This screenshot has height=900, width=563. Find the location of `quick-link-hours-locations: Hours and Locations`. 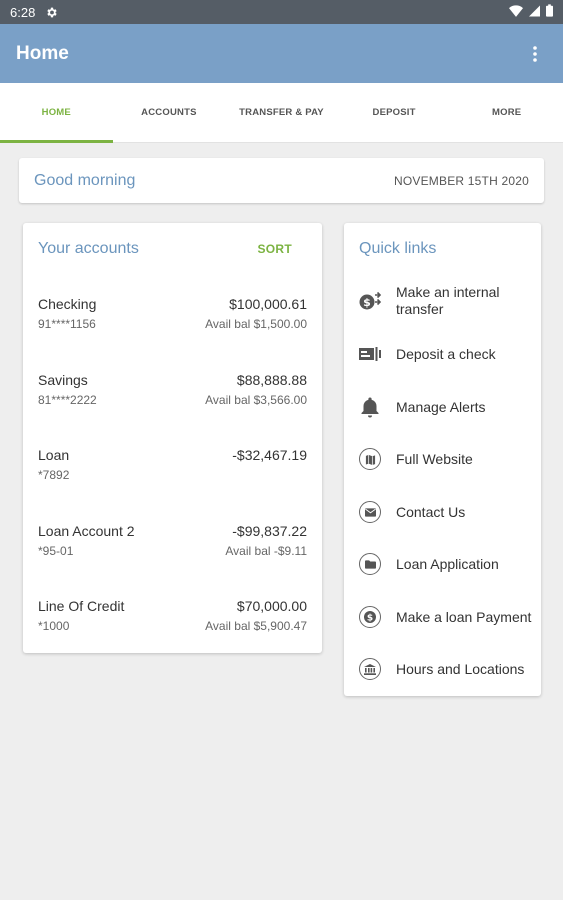

quick-link-hours-locations: Hours and Locations is located at coordinates (449, 669).